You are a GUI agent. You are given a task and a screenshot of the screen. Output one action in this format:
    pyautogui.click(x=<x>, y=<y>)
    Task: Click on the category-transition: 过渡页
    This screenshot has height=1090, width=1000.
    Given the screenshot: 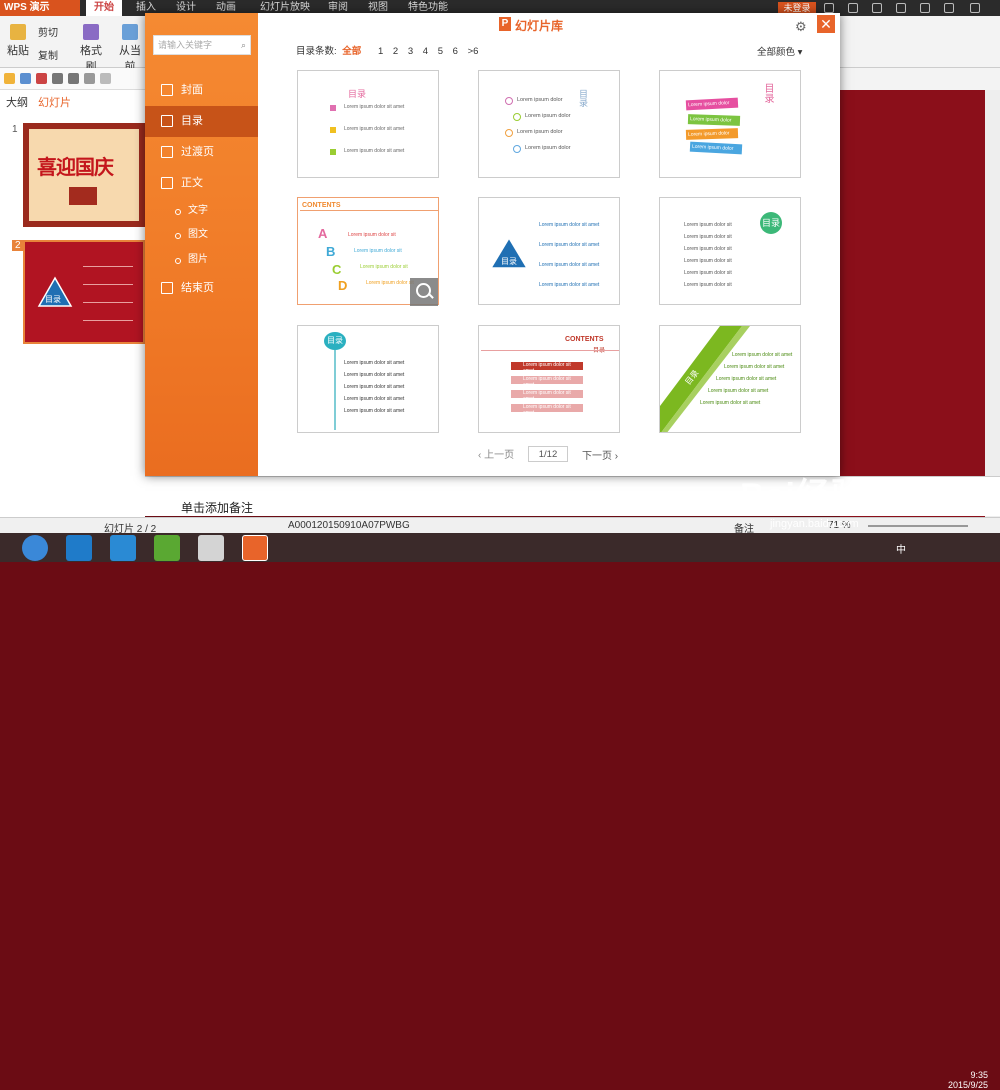 What is the action you would take?
    pyautogui.click(x=201, y=152)
    